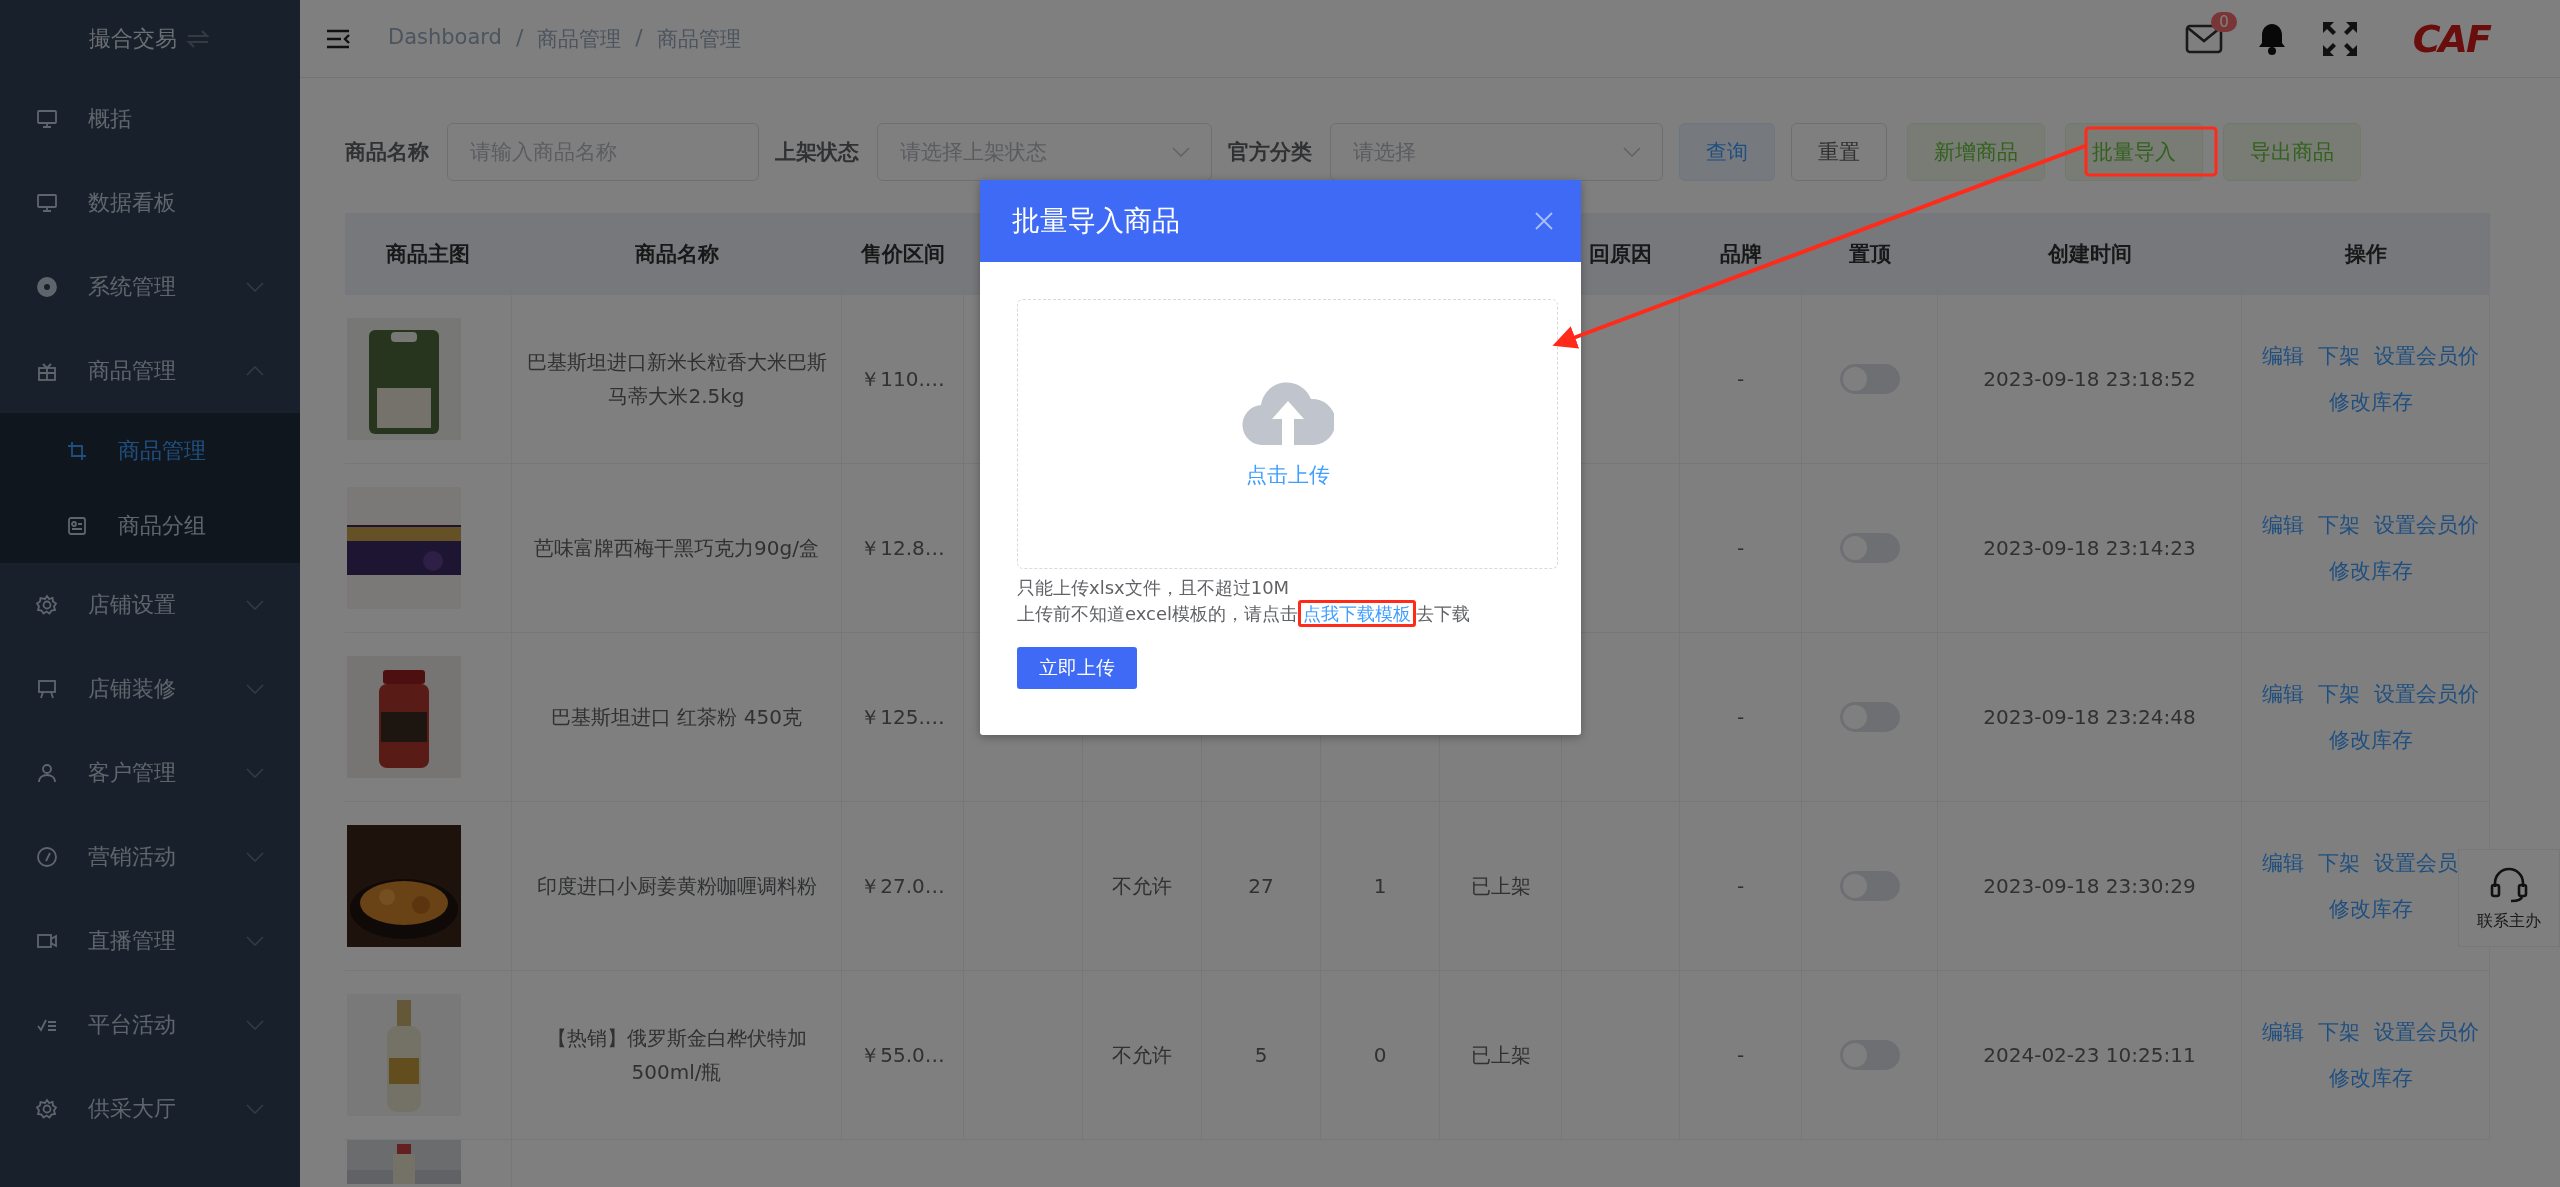  I want to click on sidebar-item: 供采大厅, so click(150, 1109).